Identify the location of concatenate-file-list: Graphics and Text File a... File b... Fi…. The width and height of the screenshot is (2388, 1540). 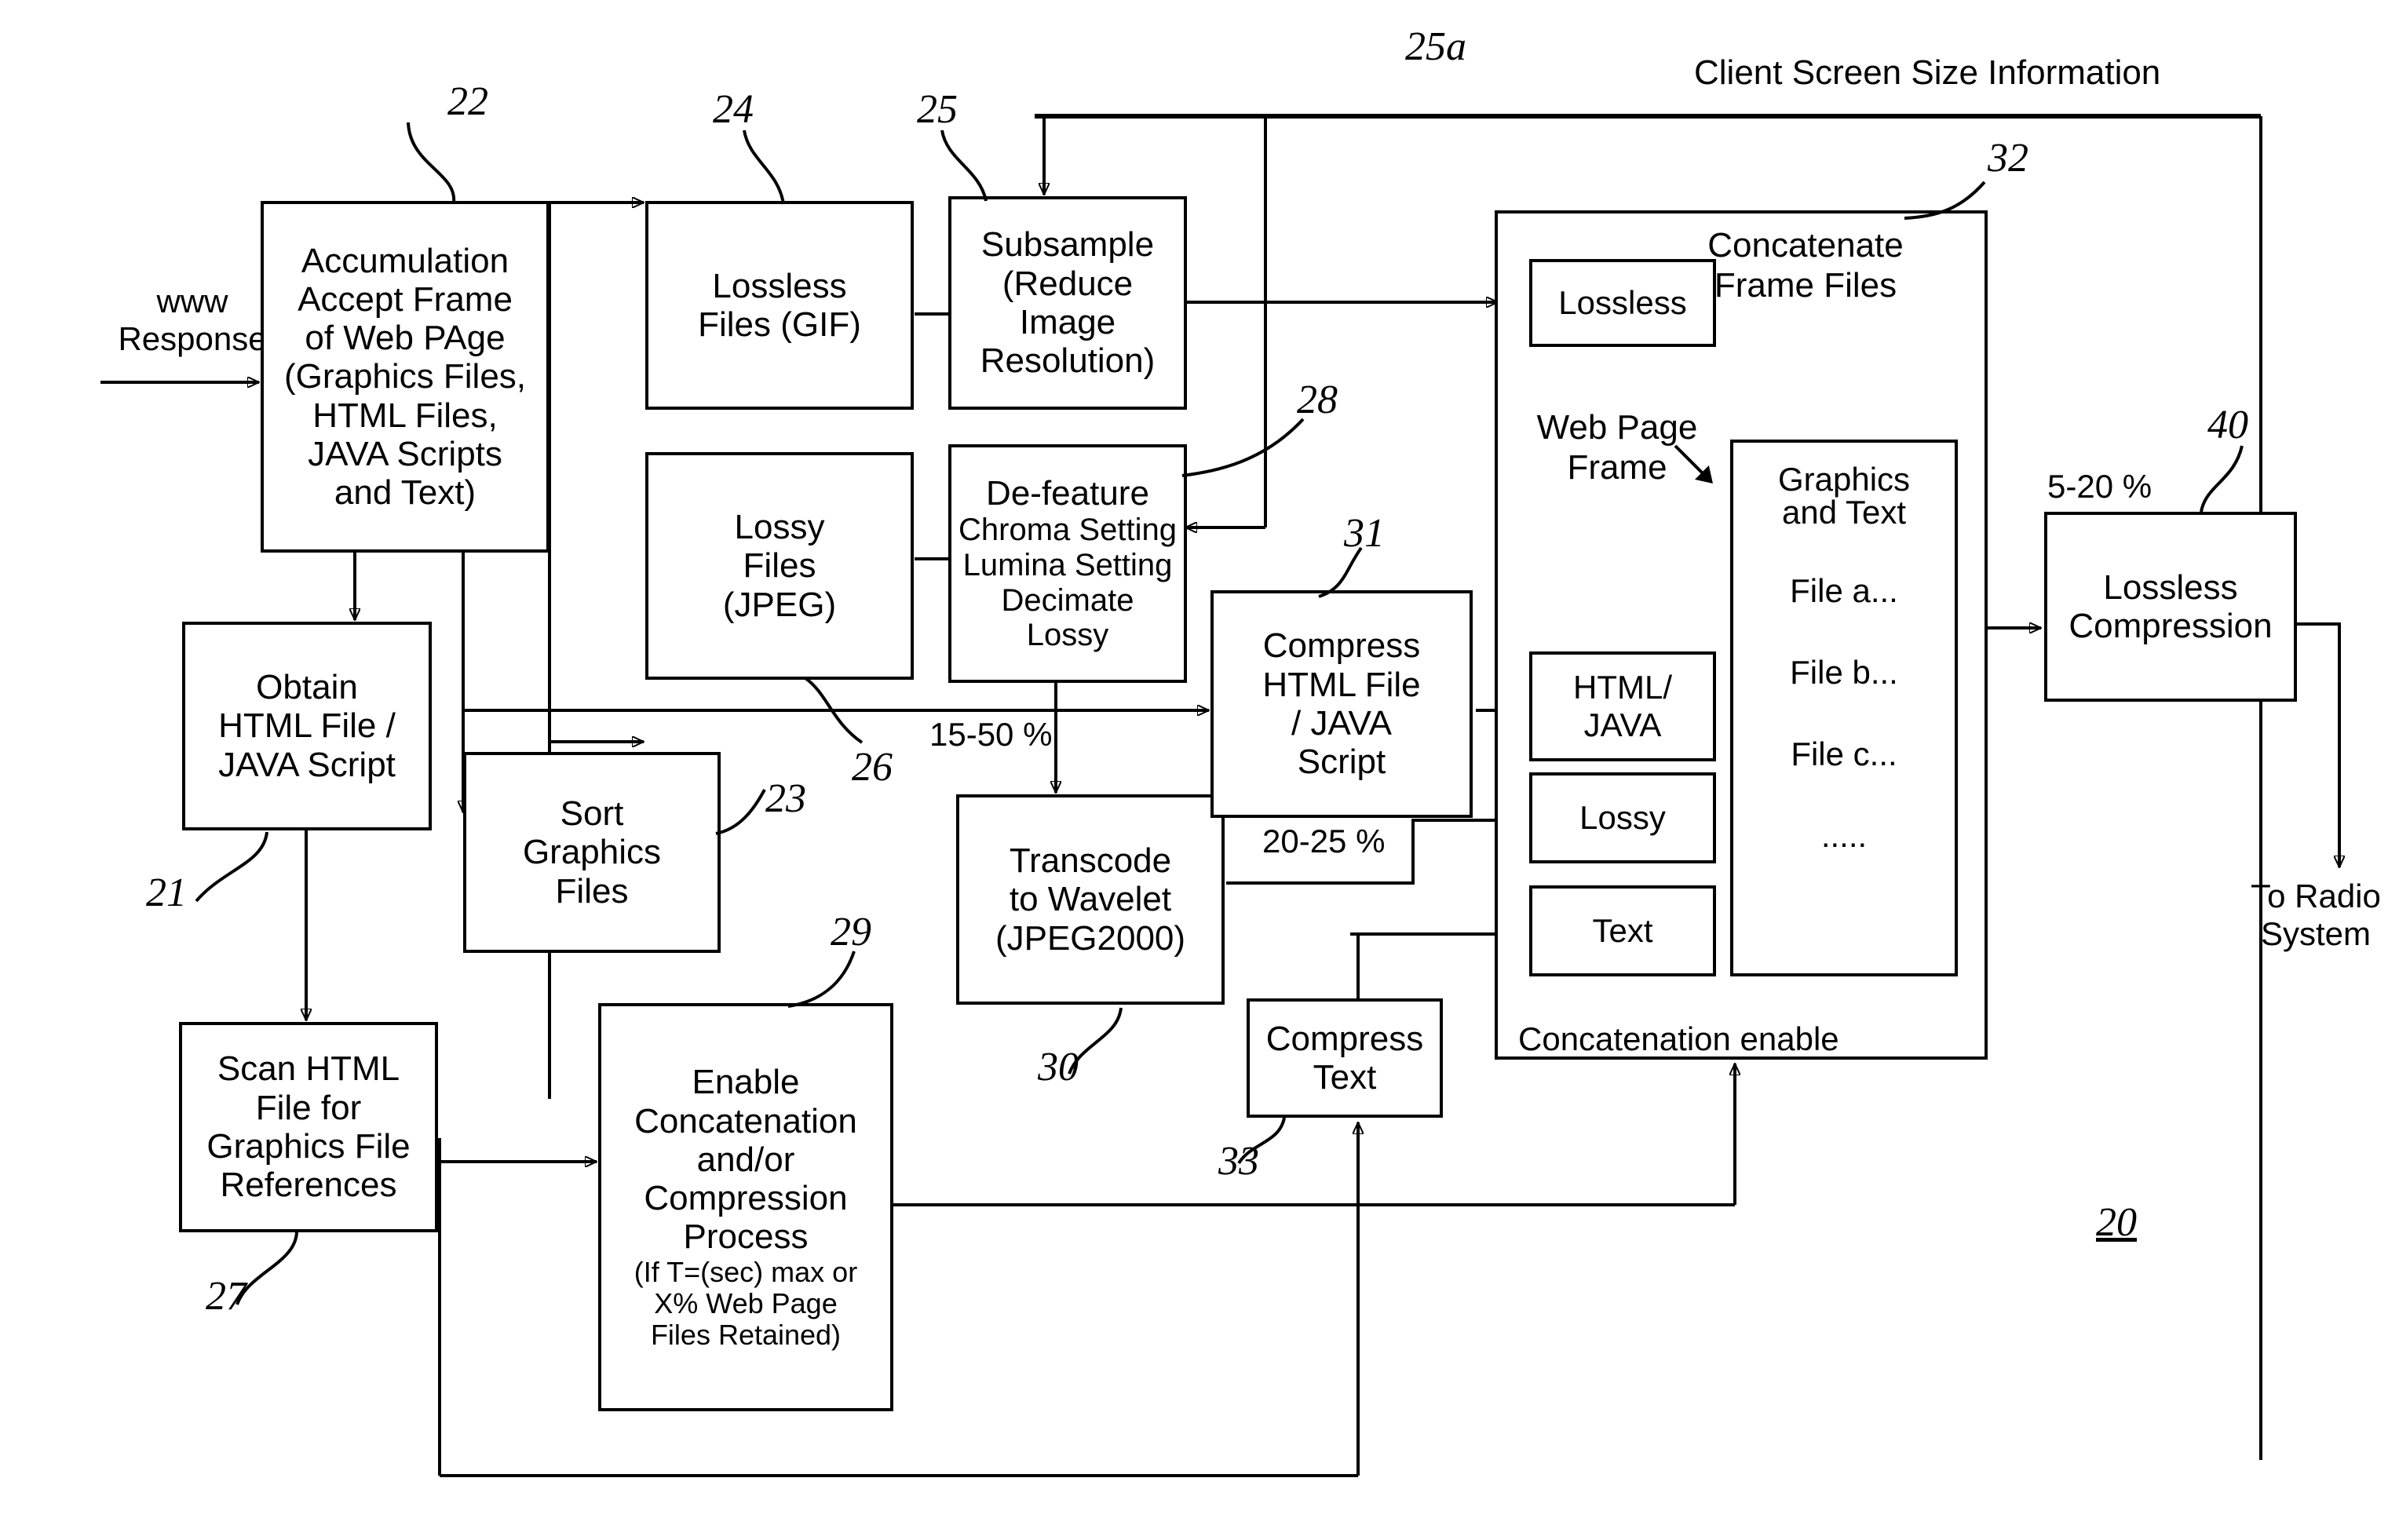
(1844, 708).